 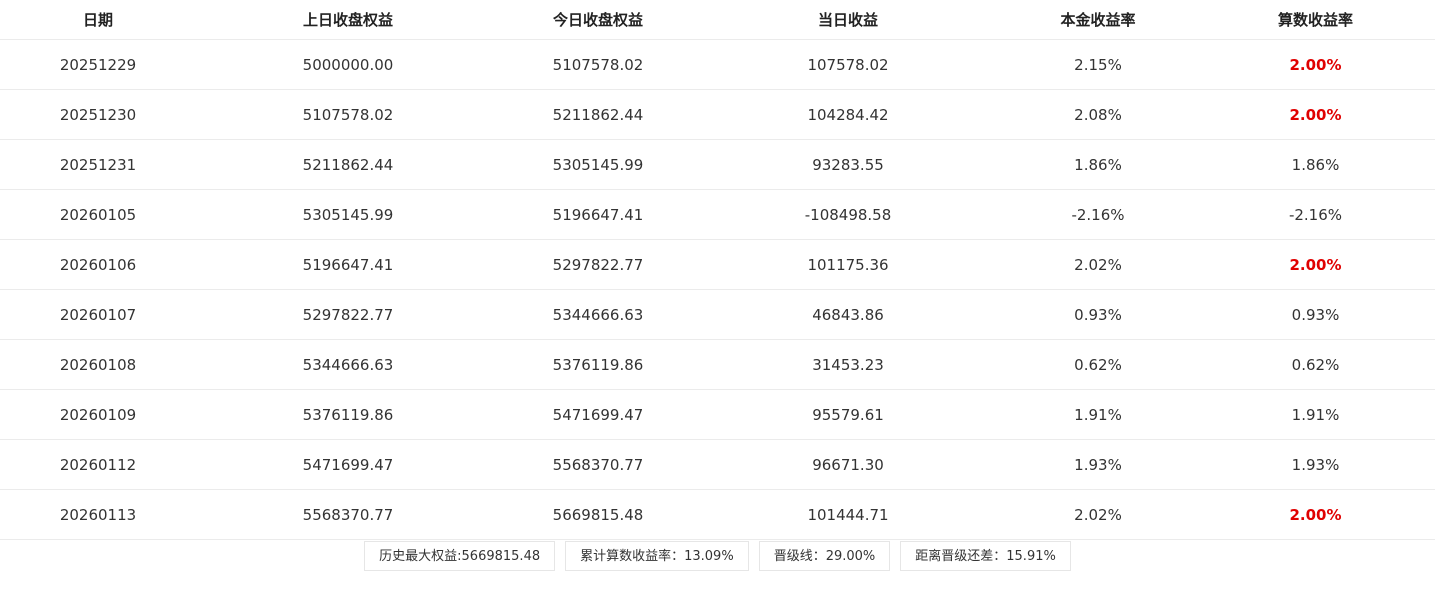 I want to click on cell-arithmetic-return: 1.91%, so click(x=1315, y=414).